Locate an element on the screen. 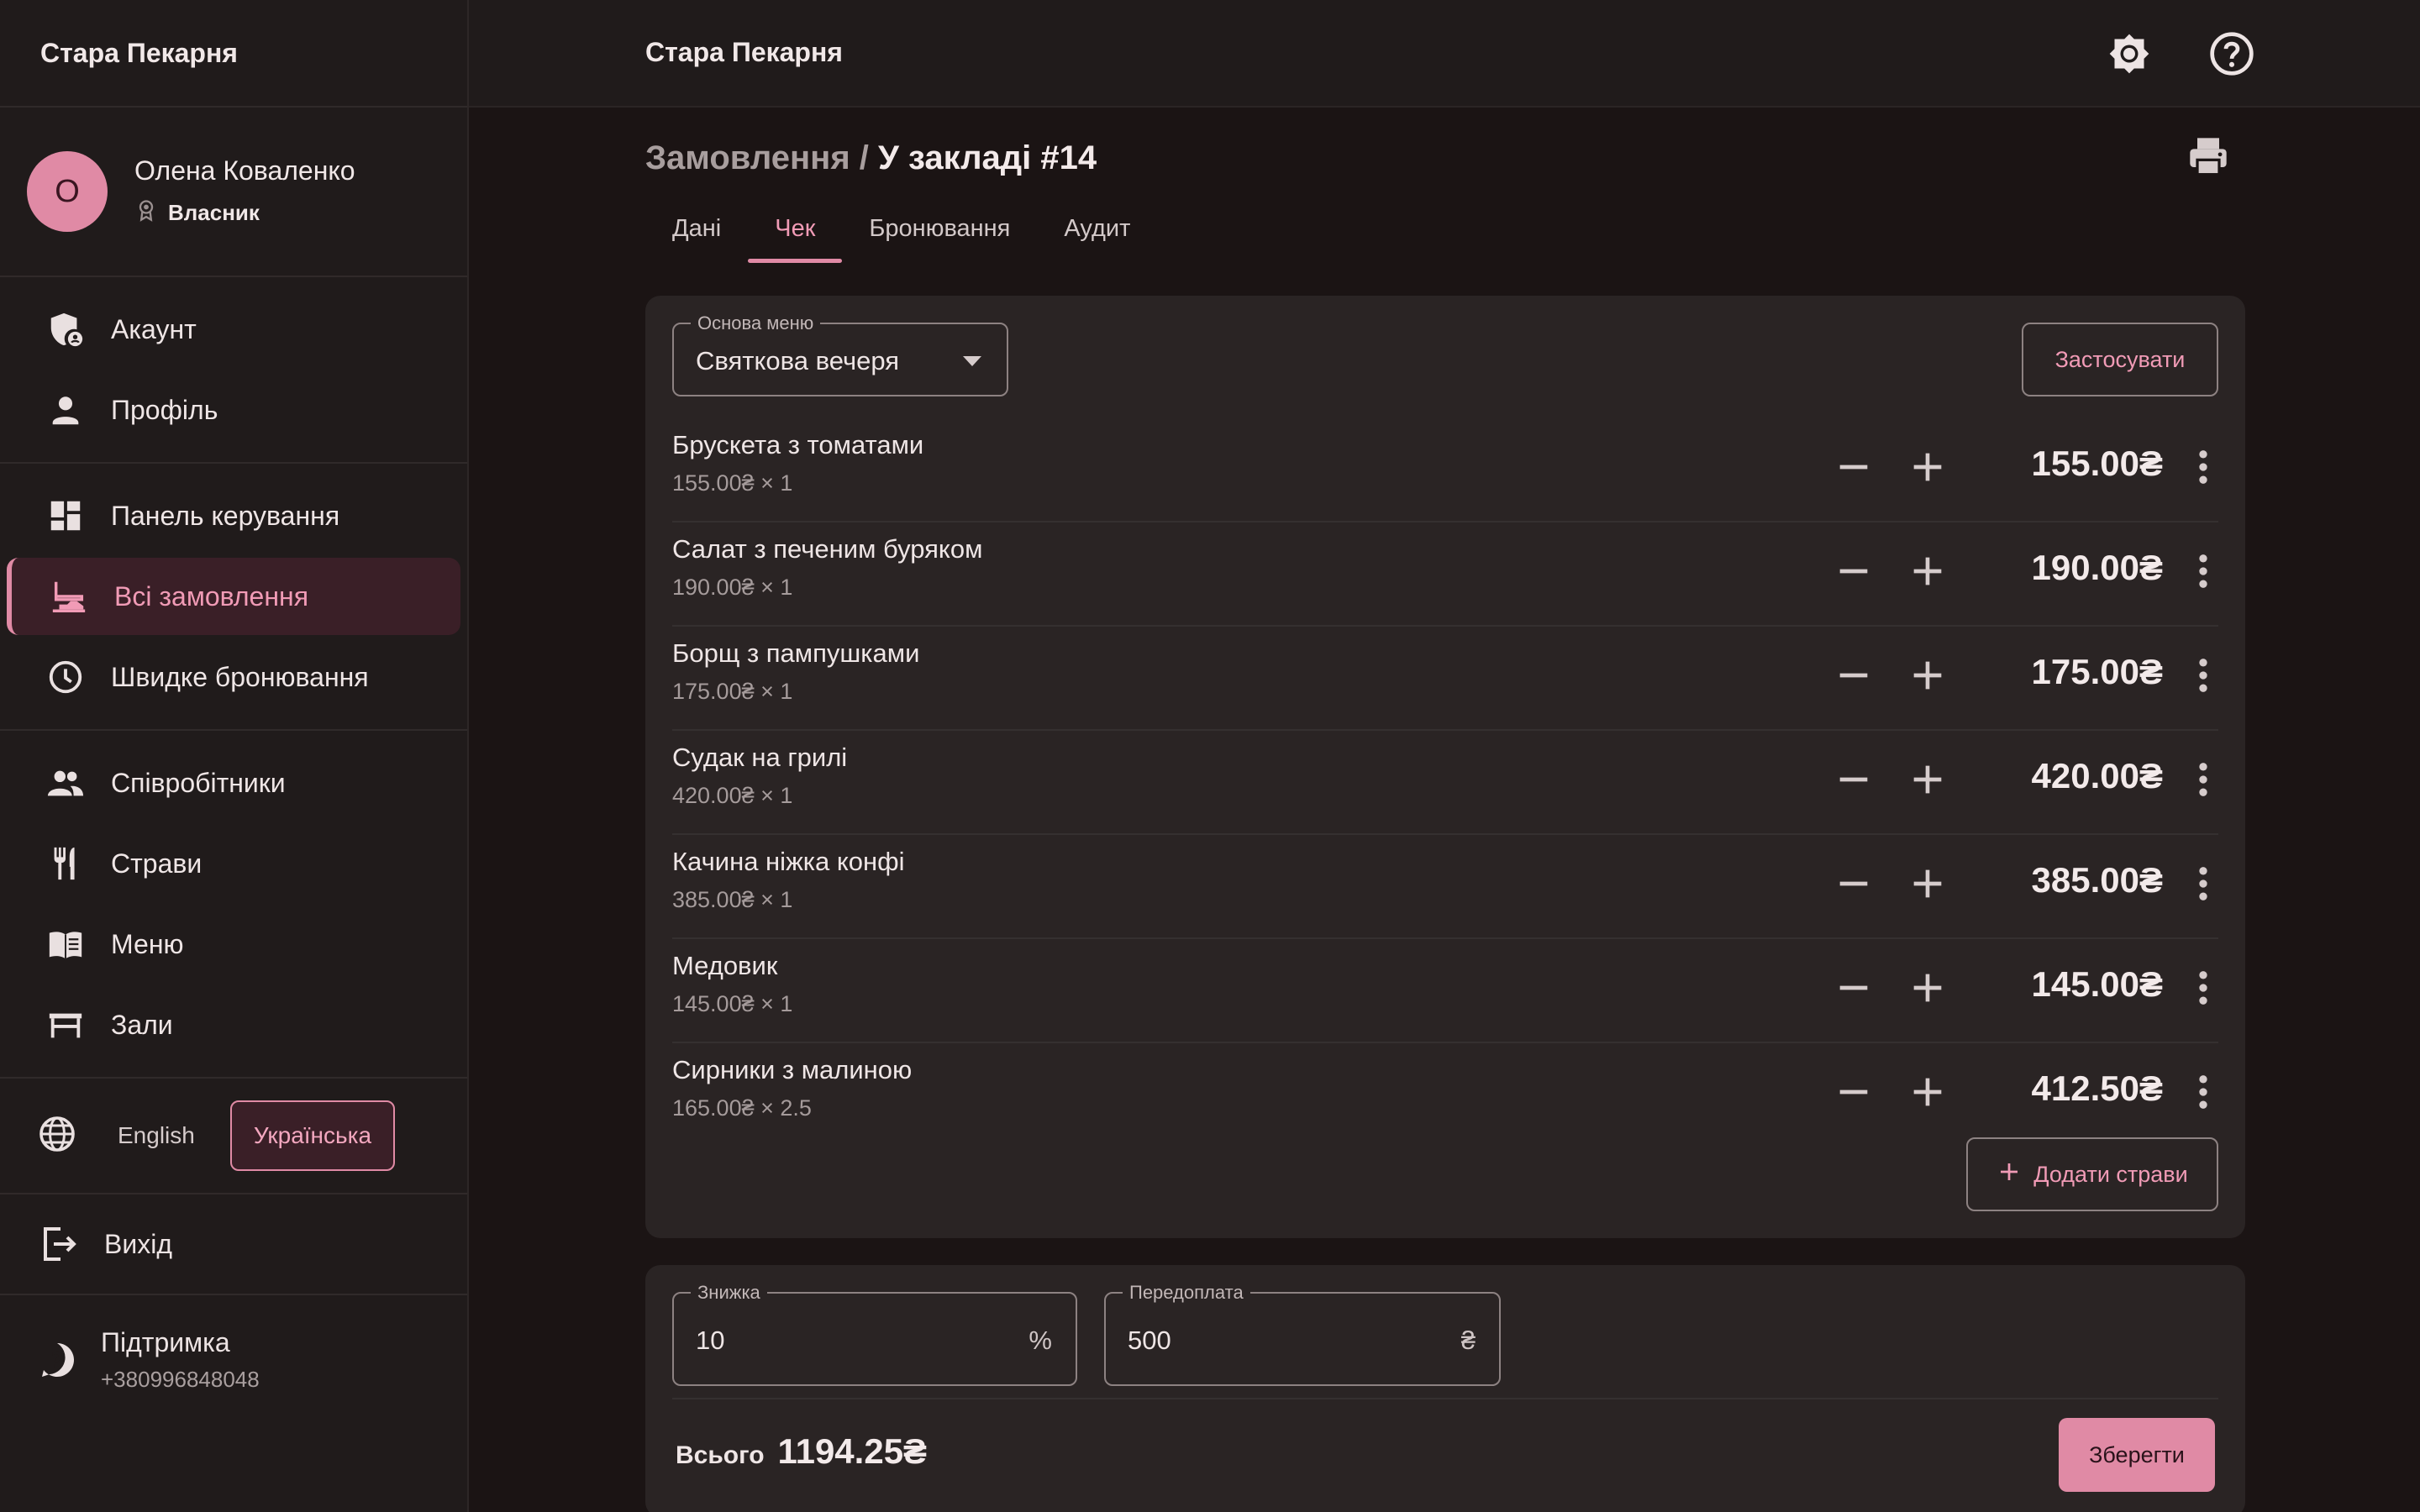  add-dishes-button: Додати страви is located at coordinates (2092, 1174).